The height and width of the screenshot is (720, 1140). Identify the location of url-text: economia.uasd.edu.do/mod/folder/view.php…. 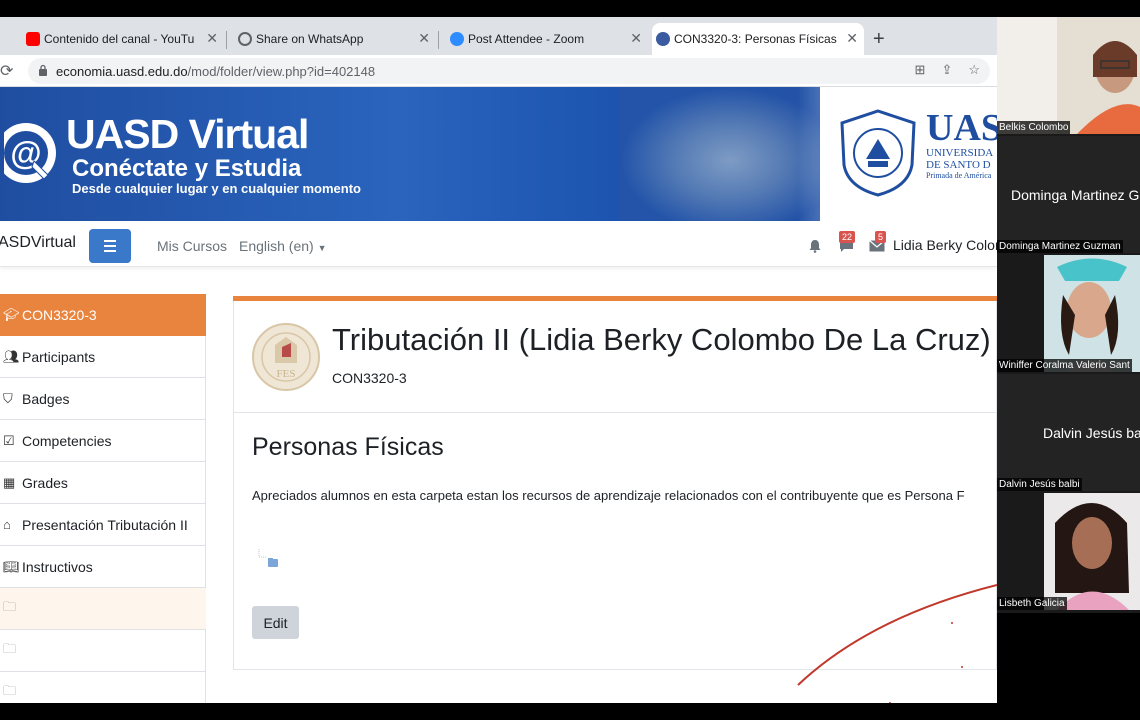
(215, 71).